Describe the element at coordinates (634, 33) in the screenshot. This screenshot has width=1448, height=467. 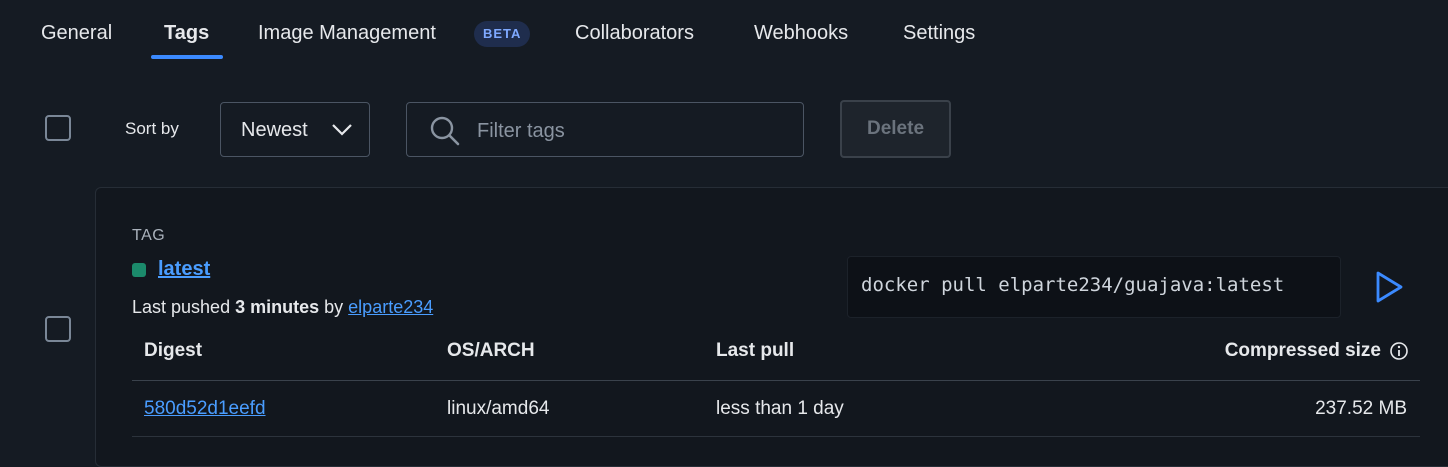
I see `tab-collaborators: Collaborators` at that location.